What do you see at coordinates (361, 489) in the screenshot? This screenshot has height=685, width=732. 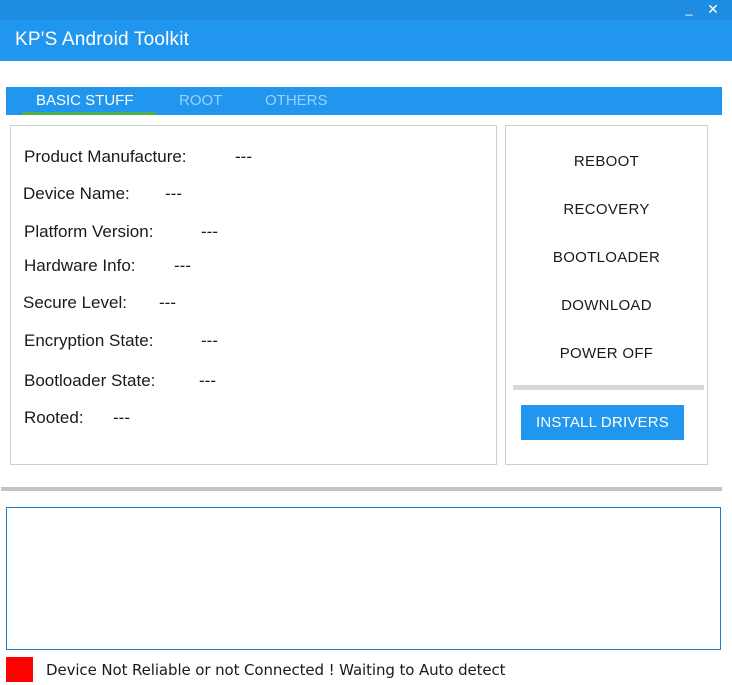 I see `section-divider` at bounding box center [361, 489].